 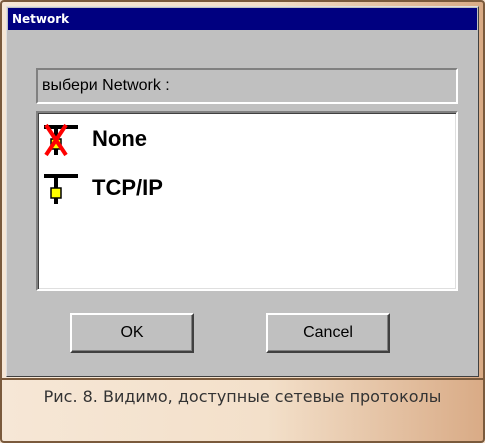 I want to click on prompt-field: выбери Network :, so click(x=247, y=86).